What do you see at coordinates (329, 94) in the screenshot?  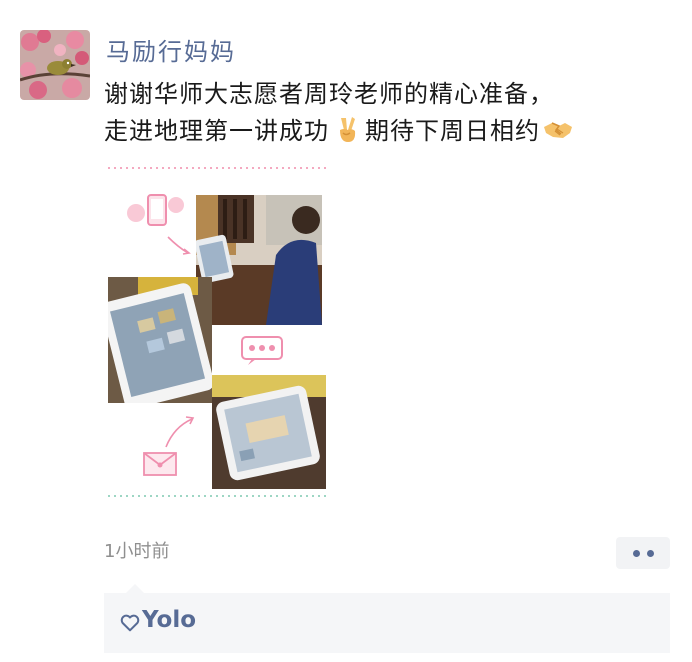 I see `post-text-line-1: 谢谢华师大志愿者周玲老师的精心准备，` at bounding box center [329, 94].